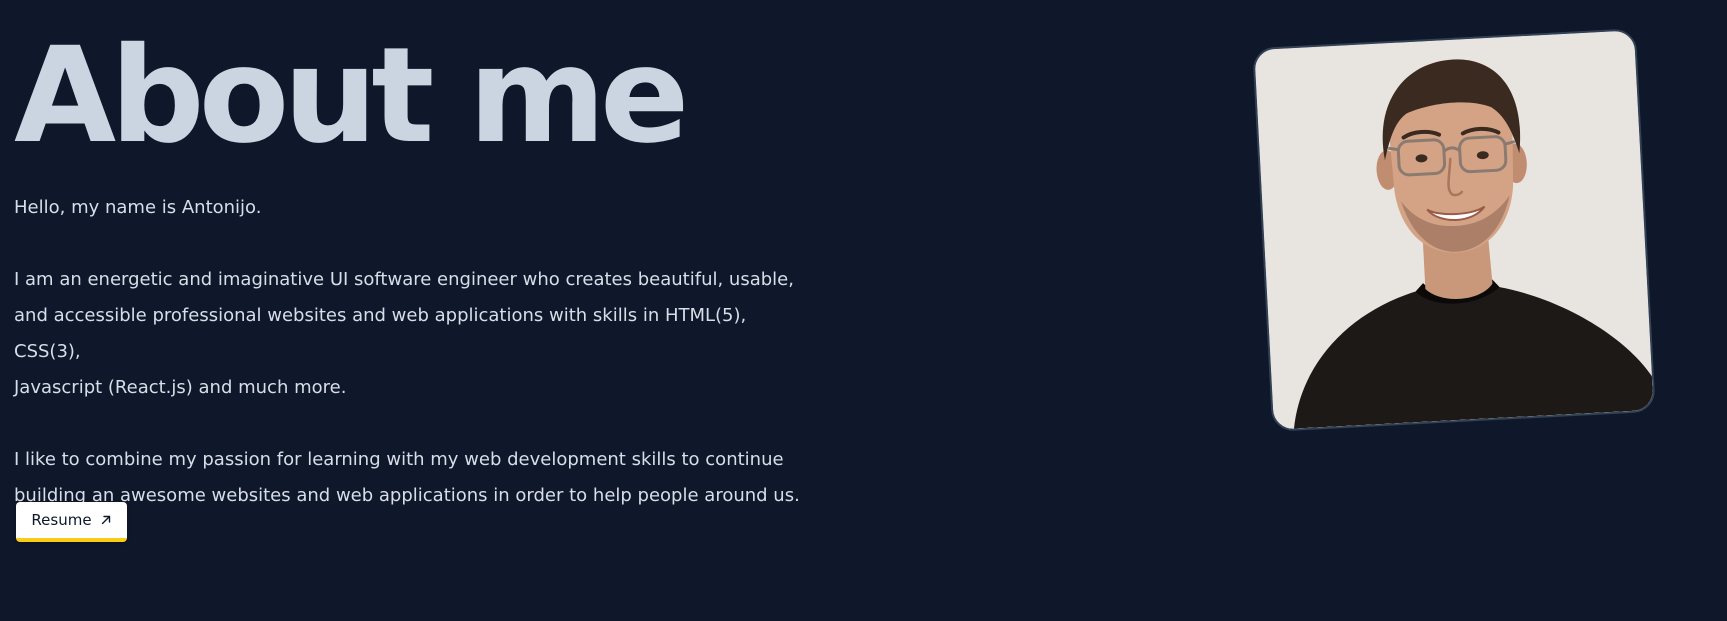  I want to click on page-title: About me, so click(351, 96).